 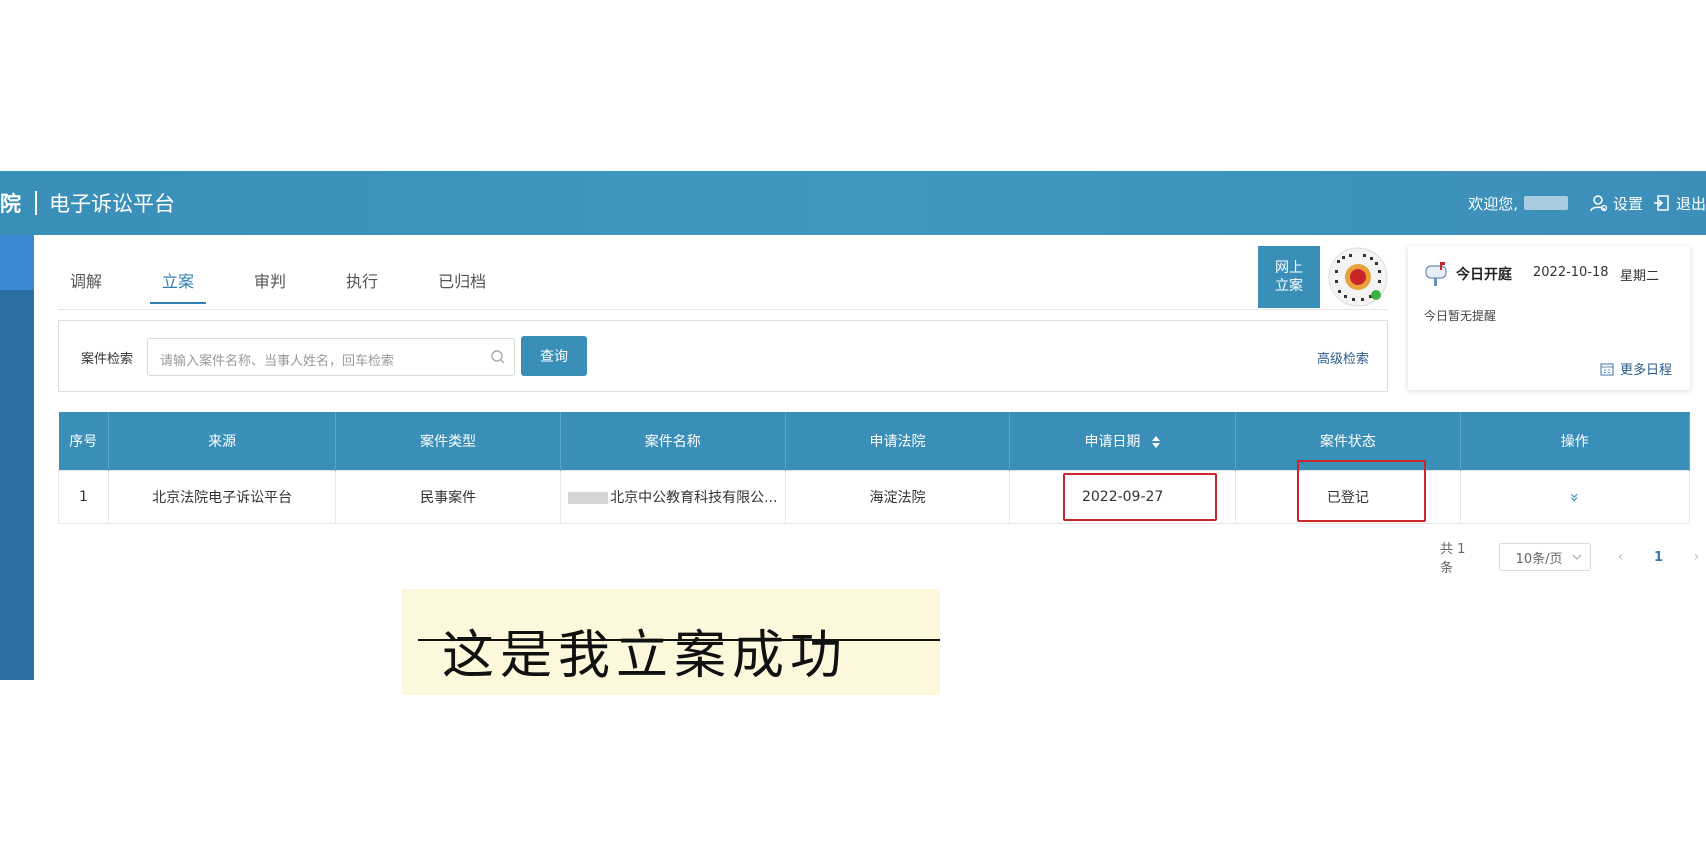 I want to click on column-header-date: 申请日期, so click(x=1123, y=441).